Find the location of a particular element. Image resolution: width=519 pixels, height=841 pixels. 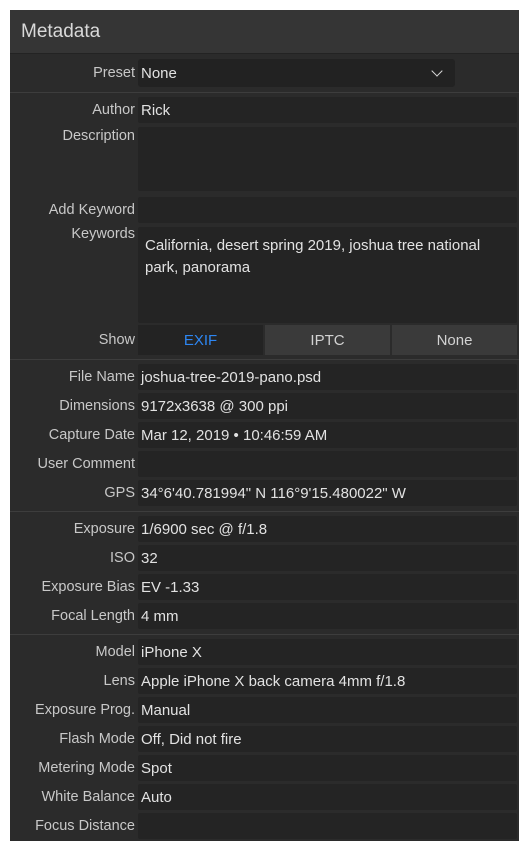

table-row: Metering Mode Spot is located at coordinates (264, 767).